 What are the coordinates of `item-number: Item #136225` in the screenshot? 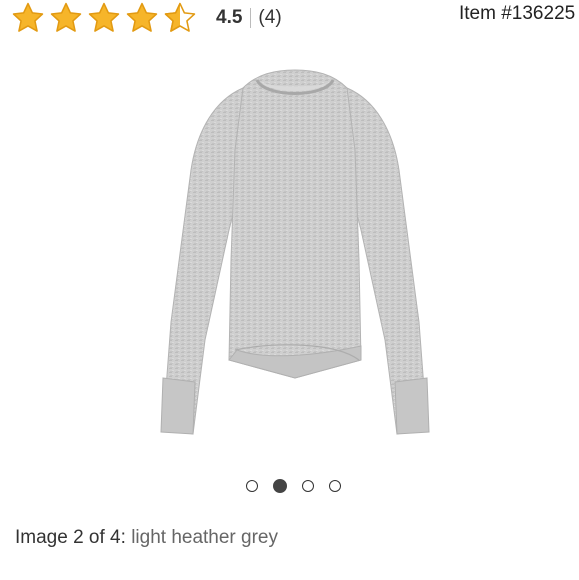 It's located at (517, 13).